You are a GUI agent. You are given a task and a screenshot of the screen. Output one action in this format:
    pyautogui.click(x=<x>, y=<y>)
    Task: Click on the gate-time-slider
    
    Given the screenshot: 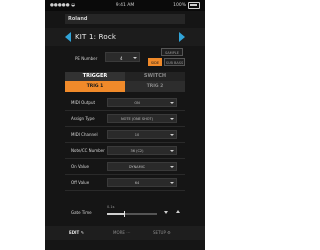 What is the action you would take?
    pyautogui.click(x=132, y=214)
    